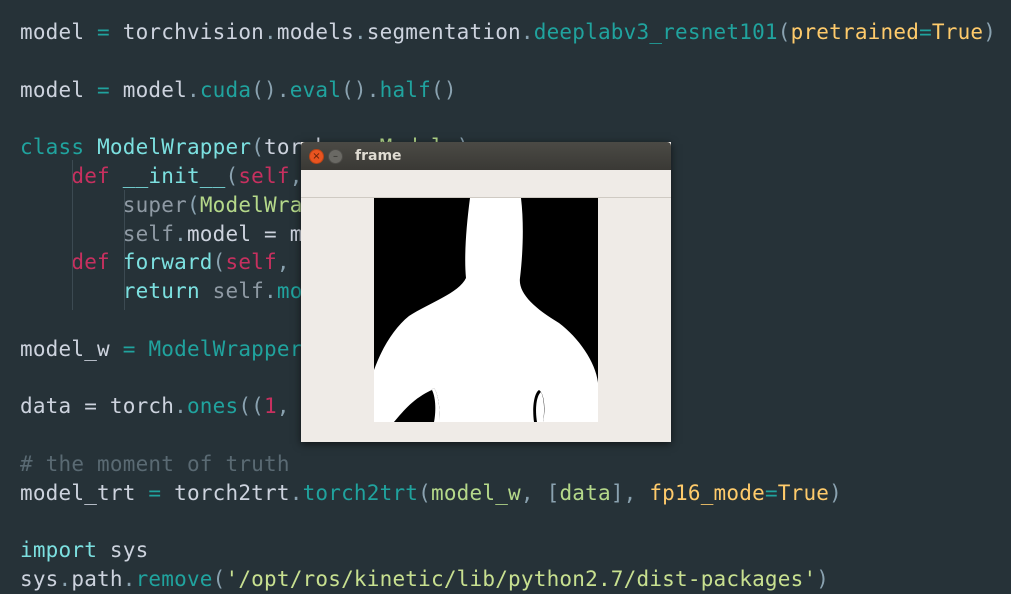 This screenshot has width=1011, height=594. Describe the element at coordinates (78, 492) in the screenshot. I see `code-token: model_trt` at that location.